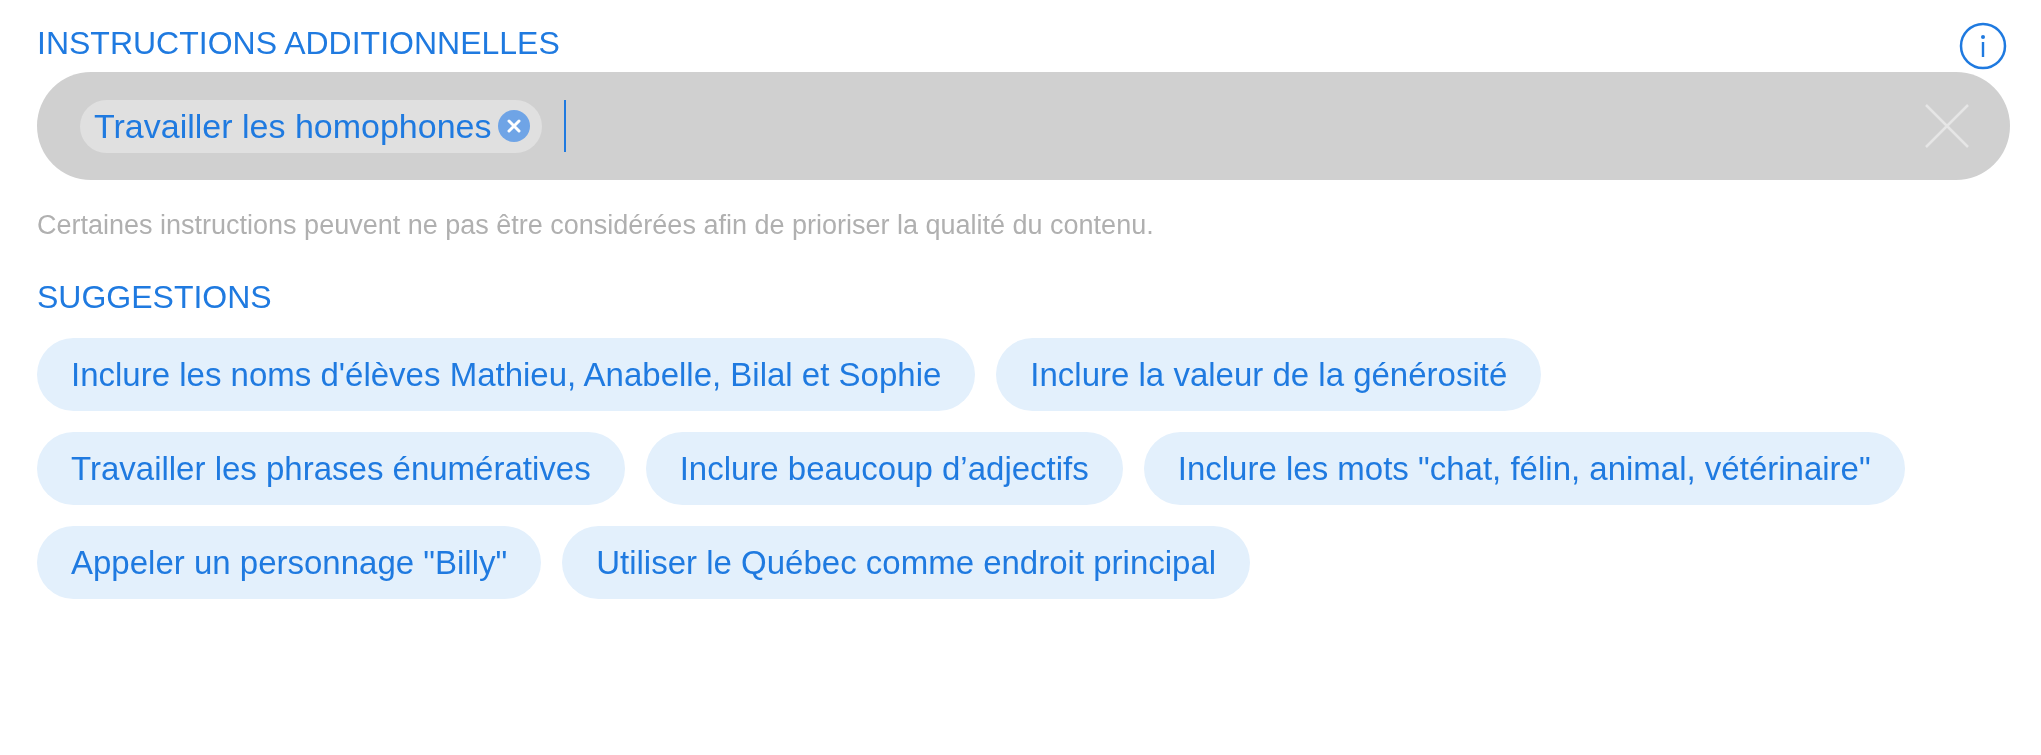 Image resolution: width=2041 pixels, height=755 pixels. I want to click on info-icon, so click(1983, 46).